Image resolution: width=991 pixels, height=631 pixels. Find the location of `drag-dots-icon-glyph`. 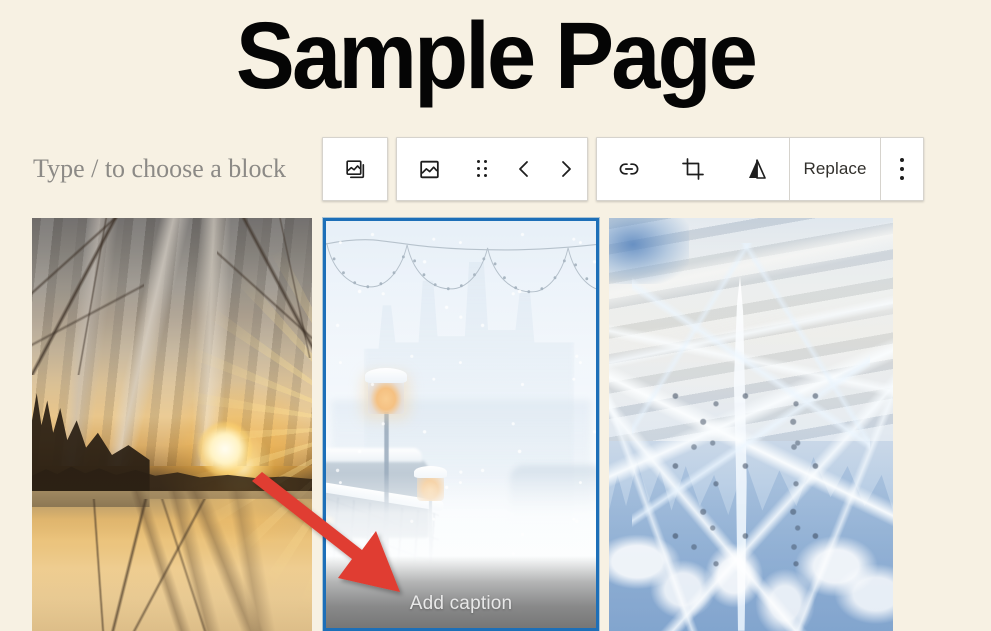

drag-dots-icon-glyph is located at coordinates (482, 169).